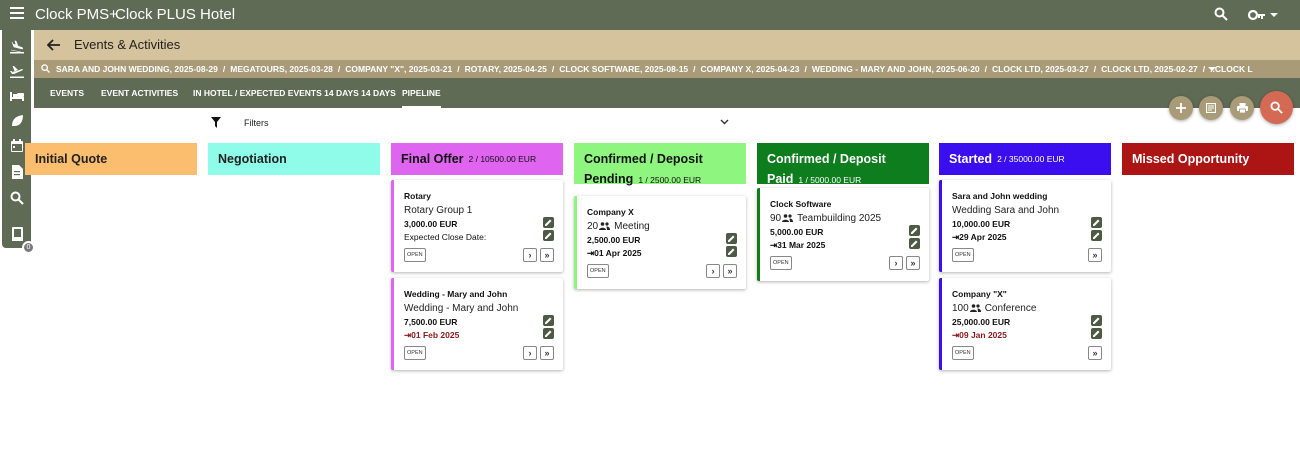  I want to click on note-icon, so click(1211, 108).